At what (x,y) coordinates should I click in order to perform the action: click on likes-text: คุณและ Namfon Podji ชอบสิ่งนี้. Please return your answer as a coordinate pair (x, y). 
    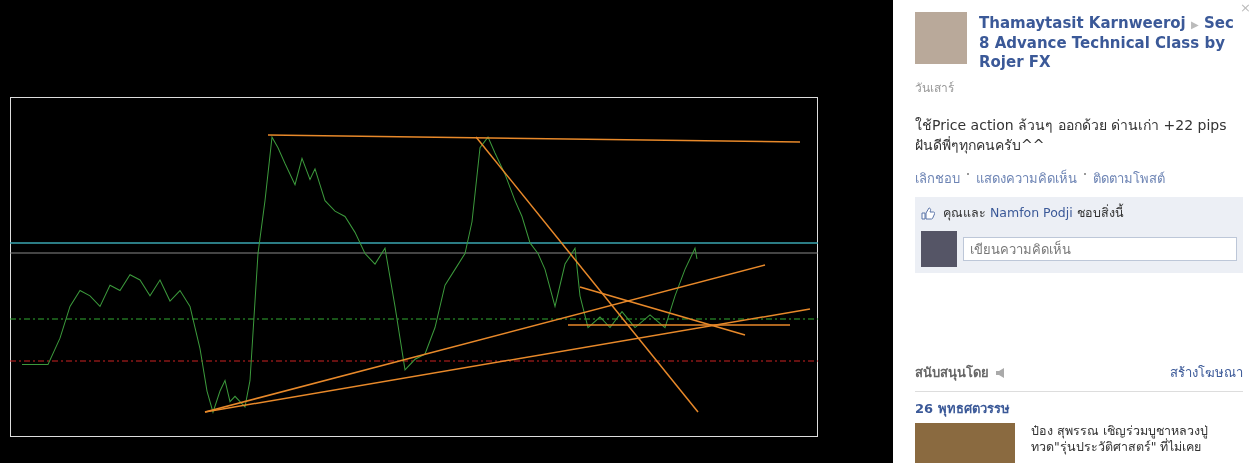
    Looking at the image, I should click on (1033, 213).